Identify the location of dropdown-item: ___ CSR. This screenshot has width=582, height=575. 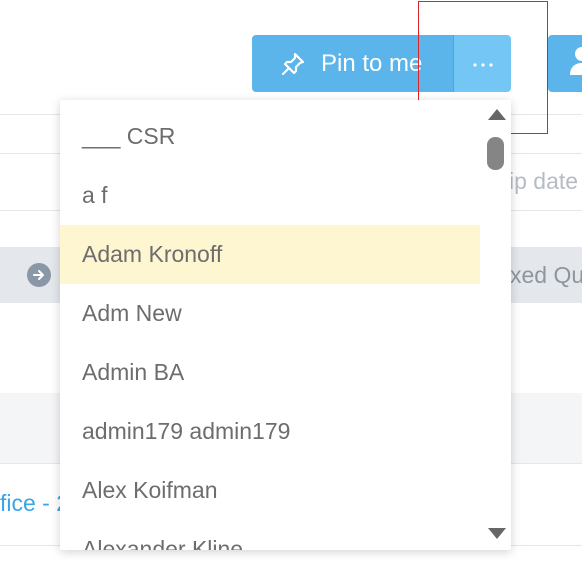
(270, 136).